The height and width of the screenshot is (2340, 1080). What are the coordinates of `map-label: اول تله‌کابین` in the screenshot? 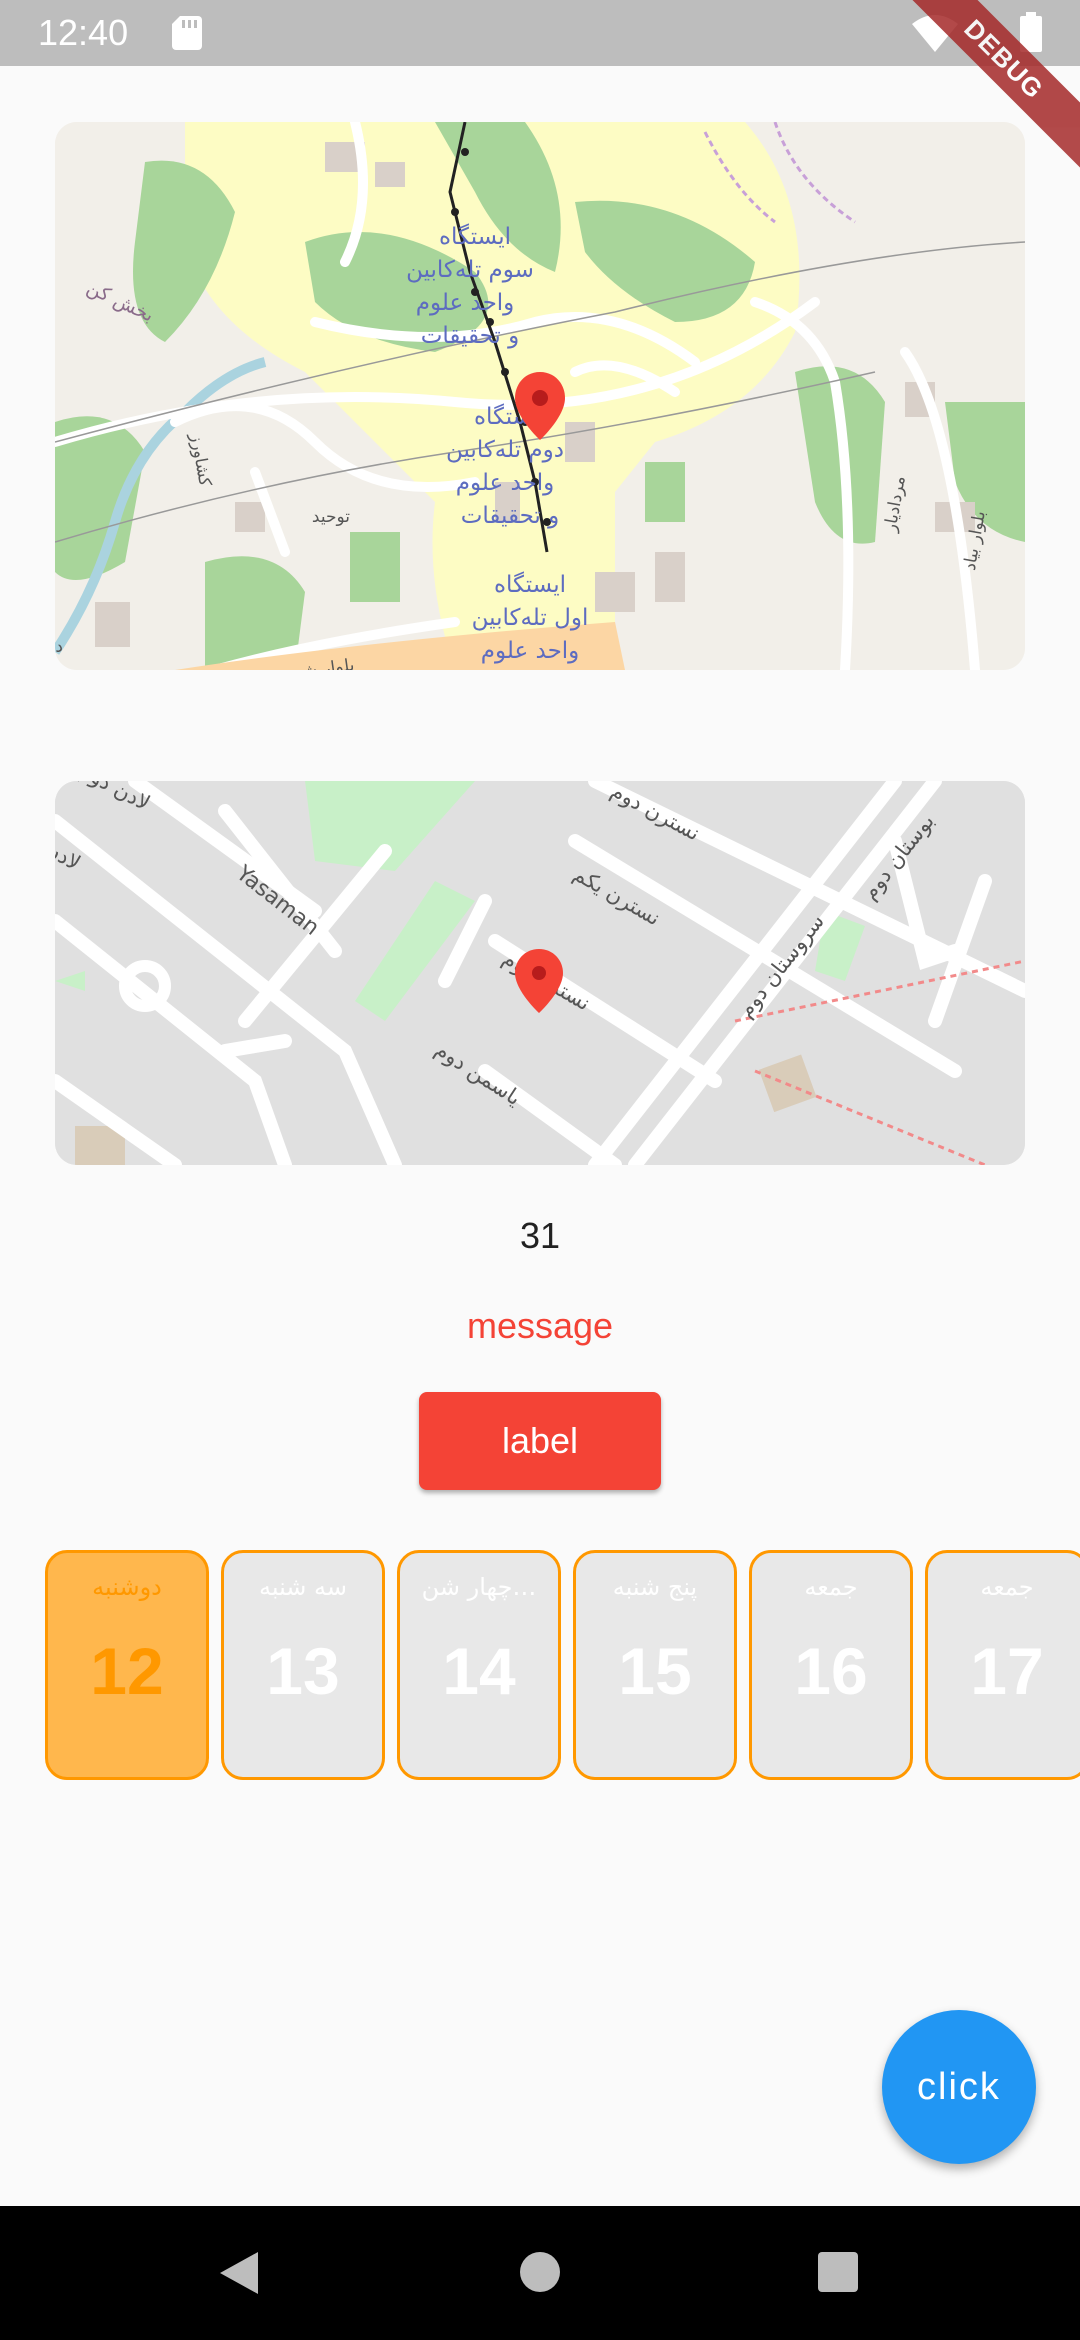 It's located at (530, 618).